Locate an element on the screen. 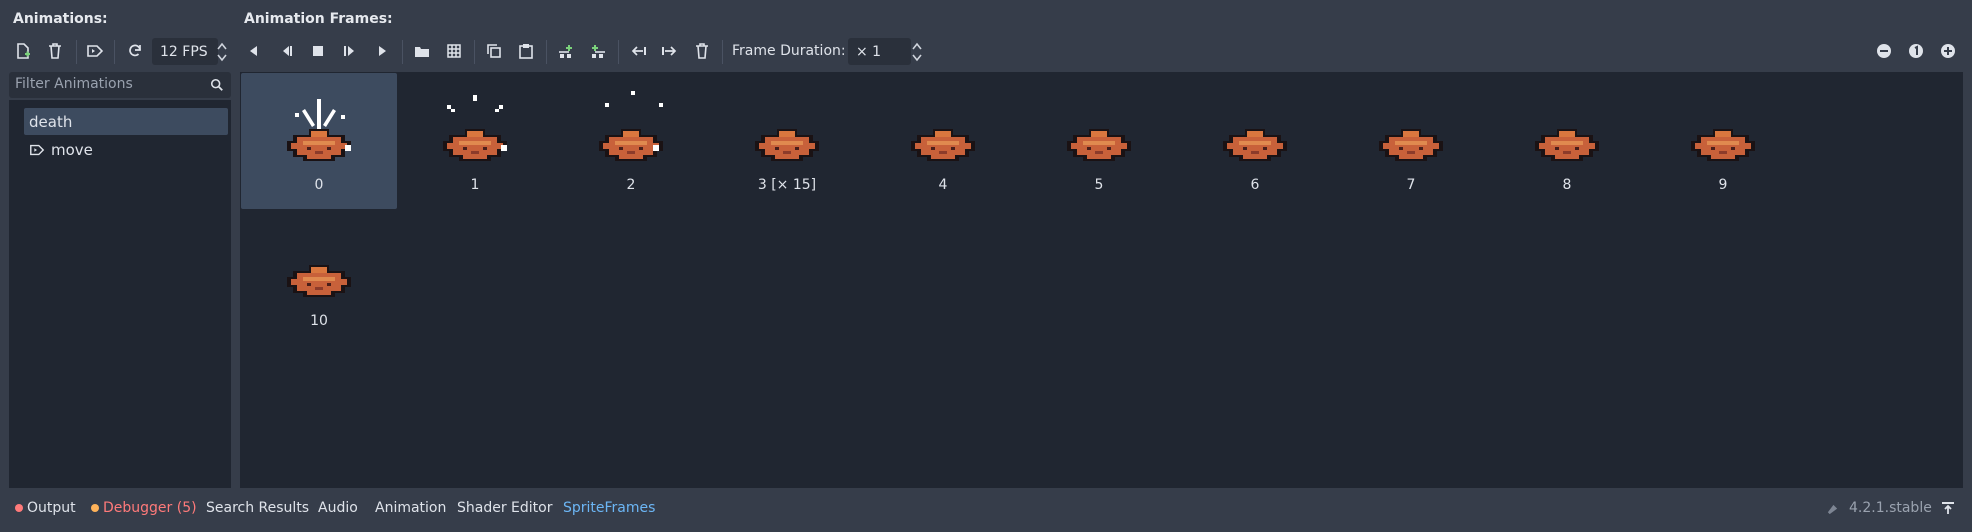 Image resolution: width=1972 pixels, height=532 pixels. frame-8: 8 is located at coordinates (1567, 141).